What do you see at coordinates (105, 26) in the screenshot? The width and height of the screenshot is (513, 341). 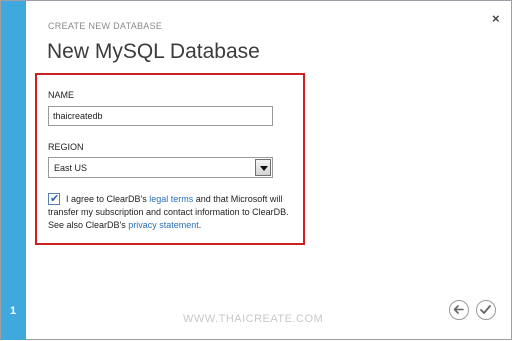 I see `dialog-subtitle: CREATE NEW DATABASE` at bounding box center [105, 26].